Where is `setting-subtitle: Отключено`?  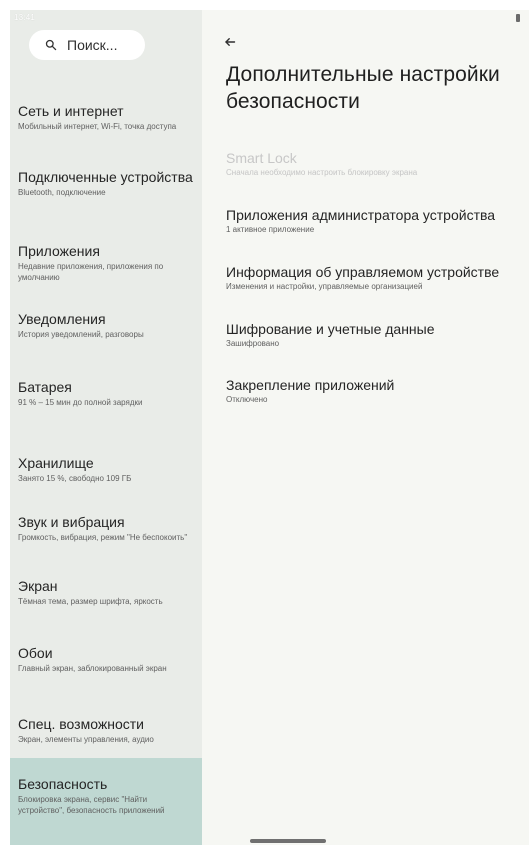 setting-subtitle: Отключено is located at coordinates (247, 399).